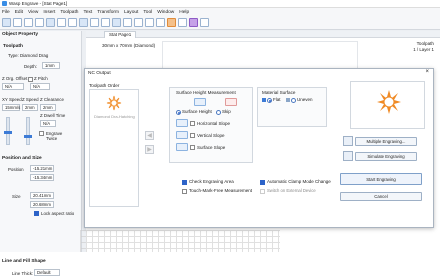 The height and width of the screenshot is (276, 440). I want to click on menu-text: Text, so click(87, 12).